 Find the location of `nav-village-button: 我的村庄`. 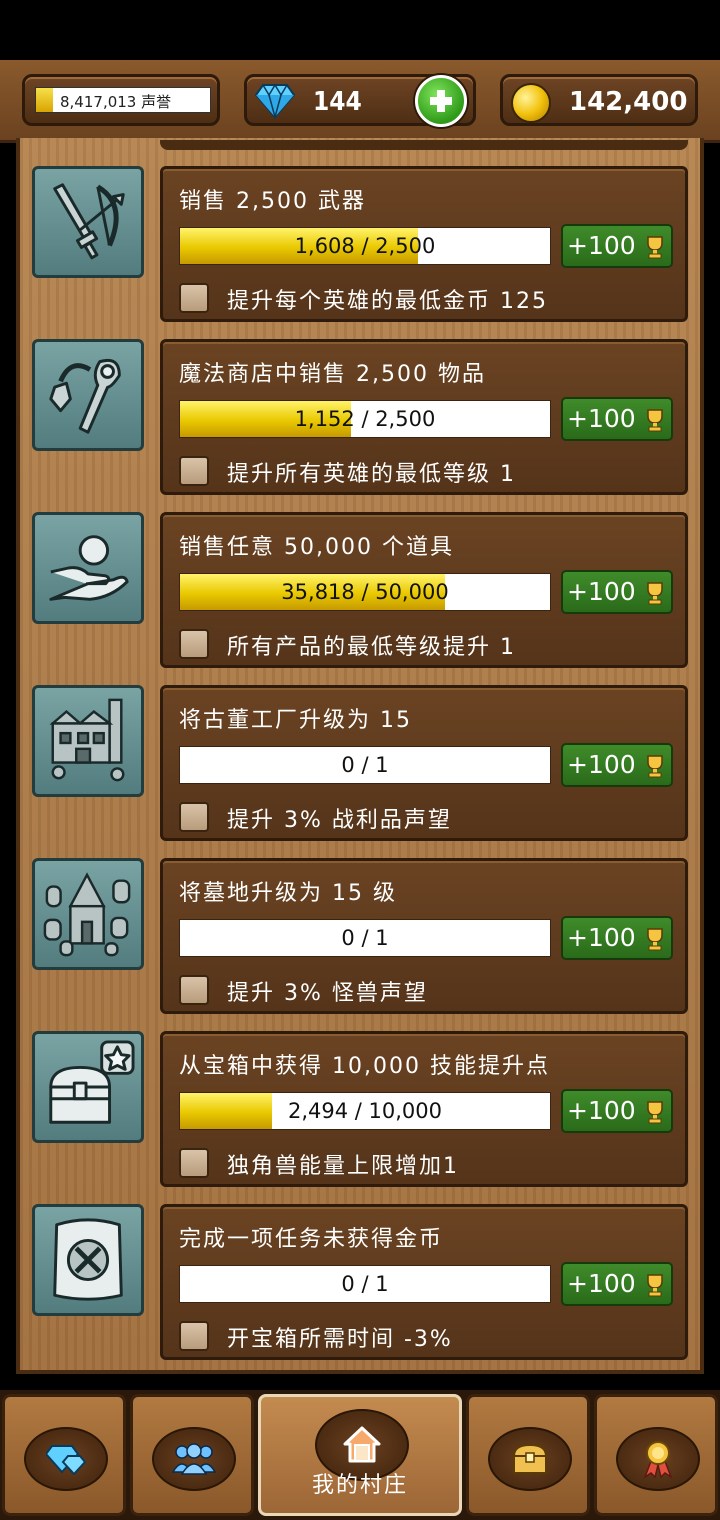

nav-village-button: 我的村庄 is located at coordinates (360, 1455).